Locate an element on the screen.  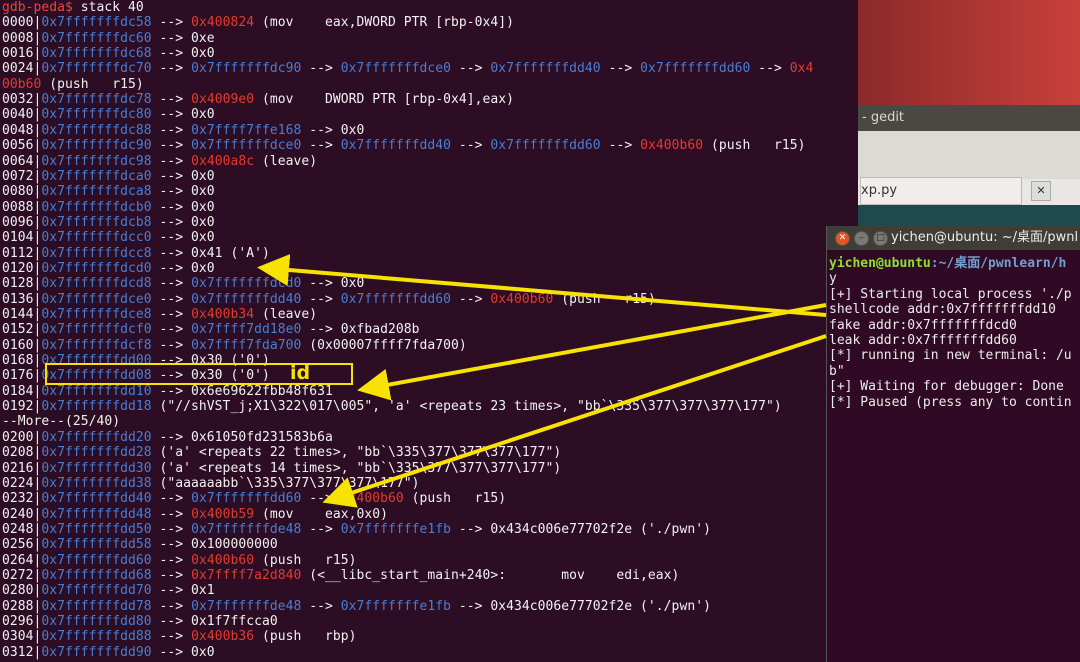
stack-offset: 0064| is located at coordinates (22, 161).